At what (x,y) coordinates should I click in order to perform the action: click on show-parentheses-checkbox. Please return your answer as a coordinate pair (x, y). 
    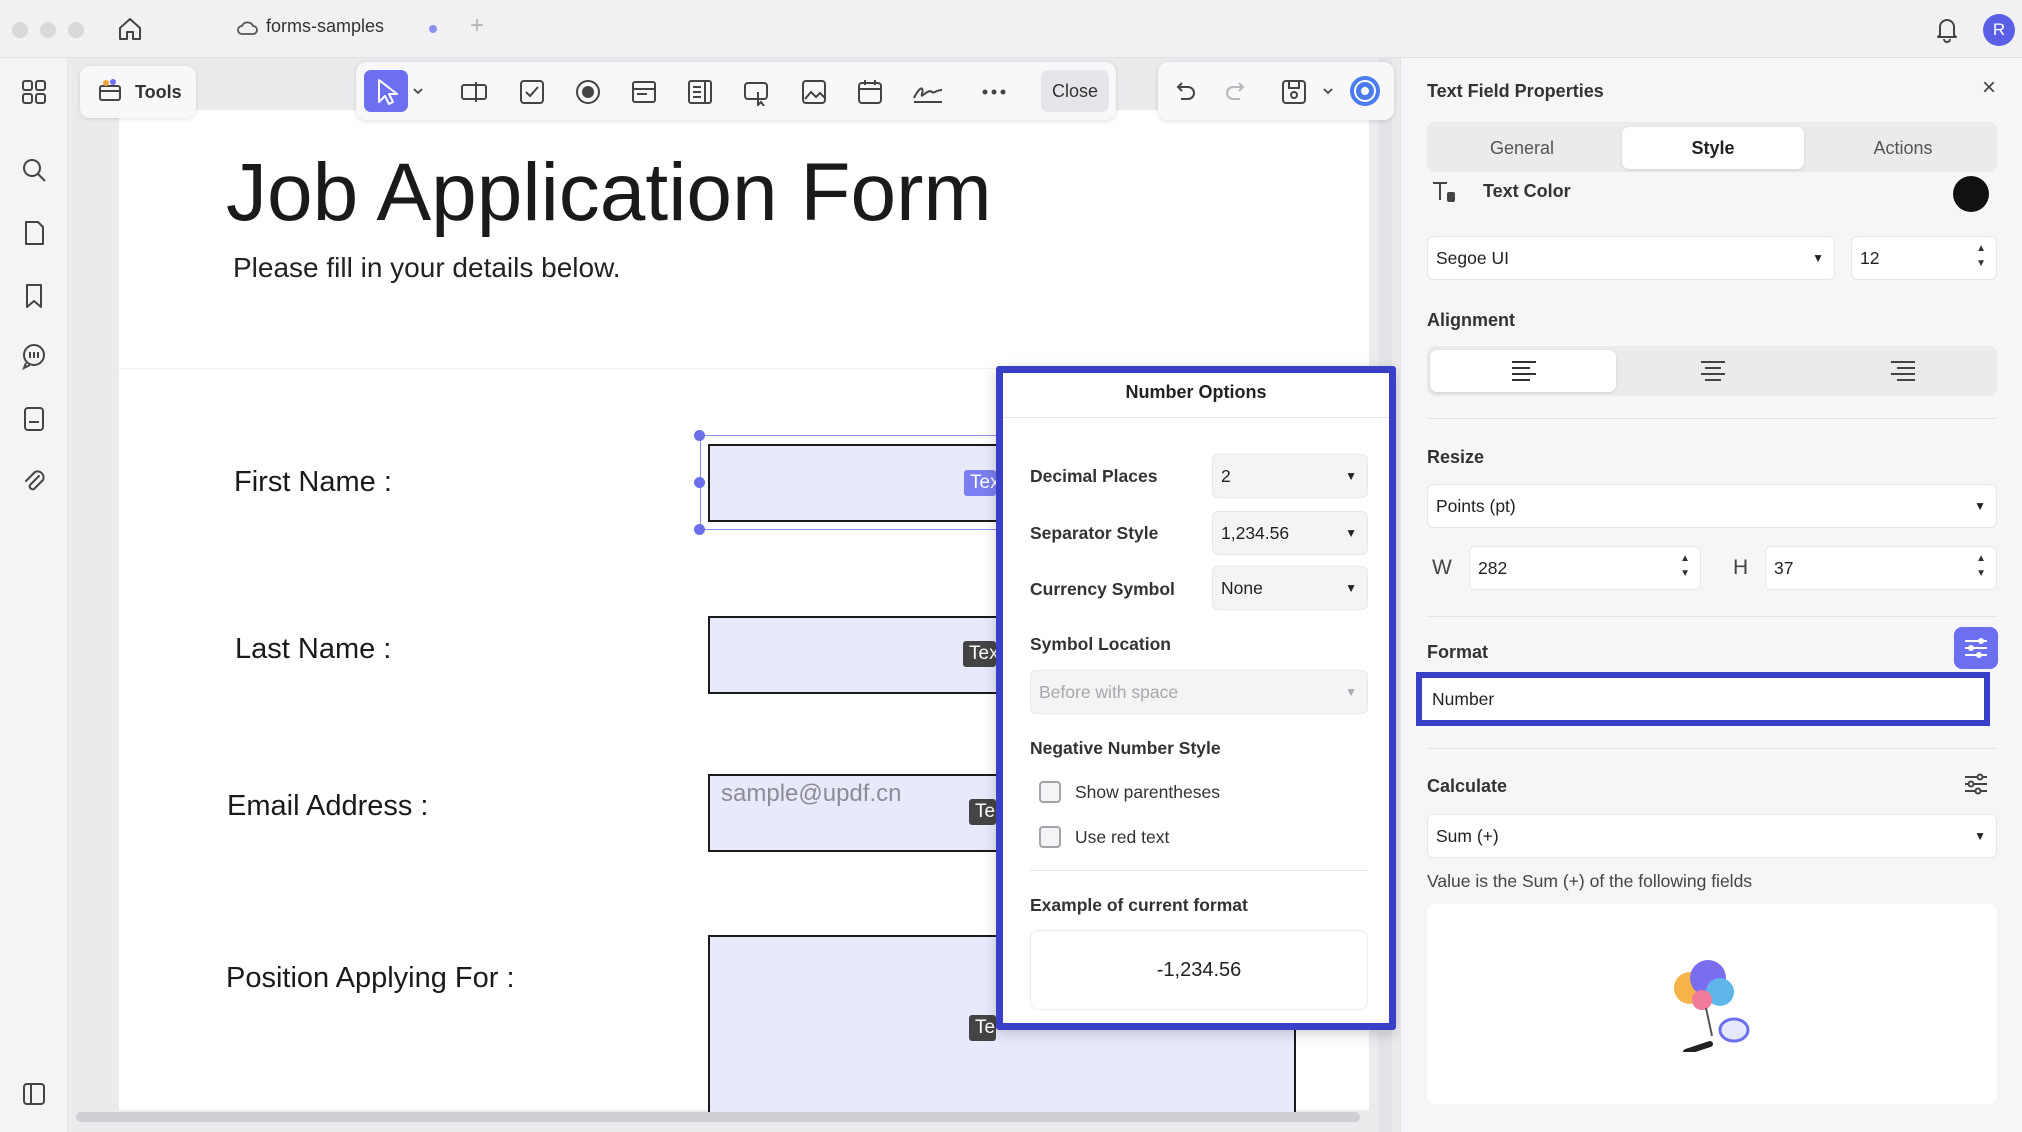
    Looking at the image, I should click on (1050, 792).